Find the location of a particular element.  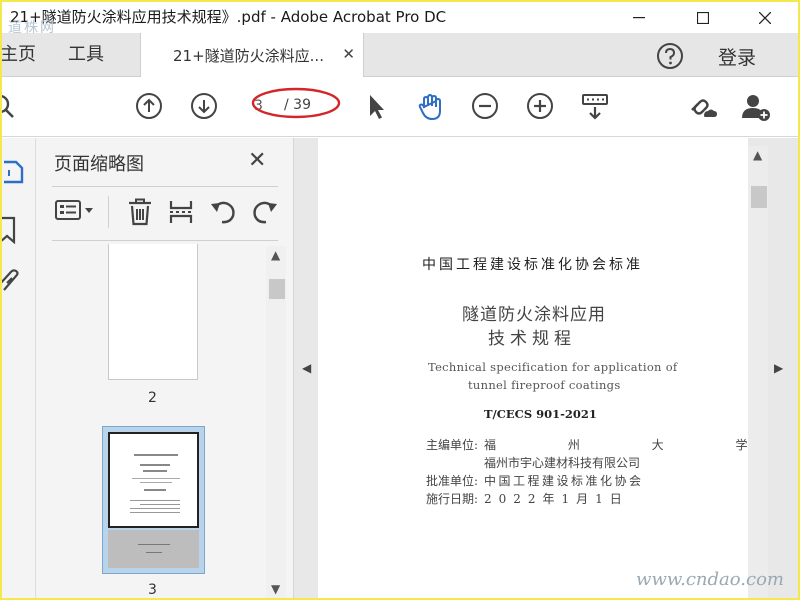

help-icon is located at coordinates (670, 58).